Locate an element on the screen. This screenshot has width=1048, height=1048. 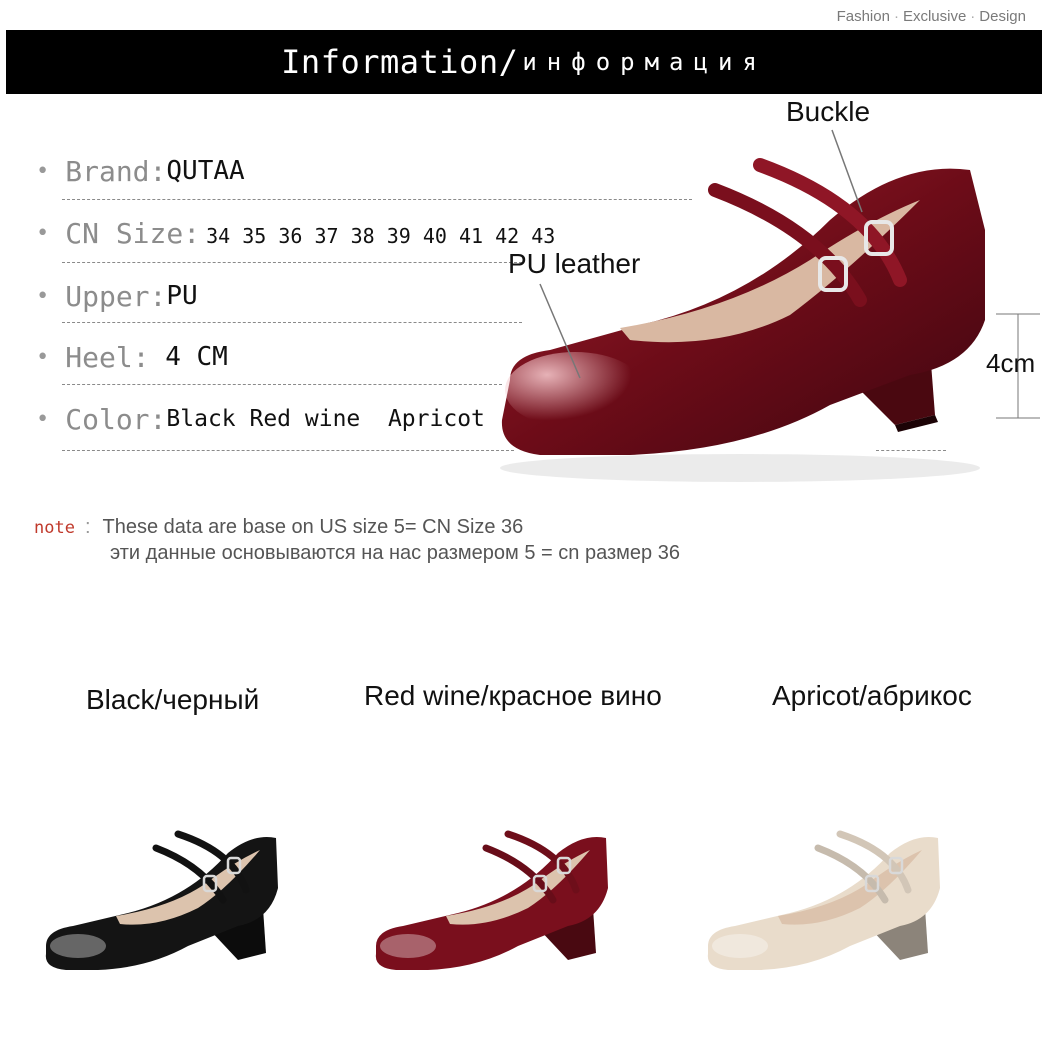
shoe-image-apricot is located at coordinates (823, 900).